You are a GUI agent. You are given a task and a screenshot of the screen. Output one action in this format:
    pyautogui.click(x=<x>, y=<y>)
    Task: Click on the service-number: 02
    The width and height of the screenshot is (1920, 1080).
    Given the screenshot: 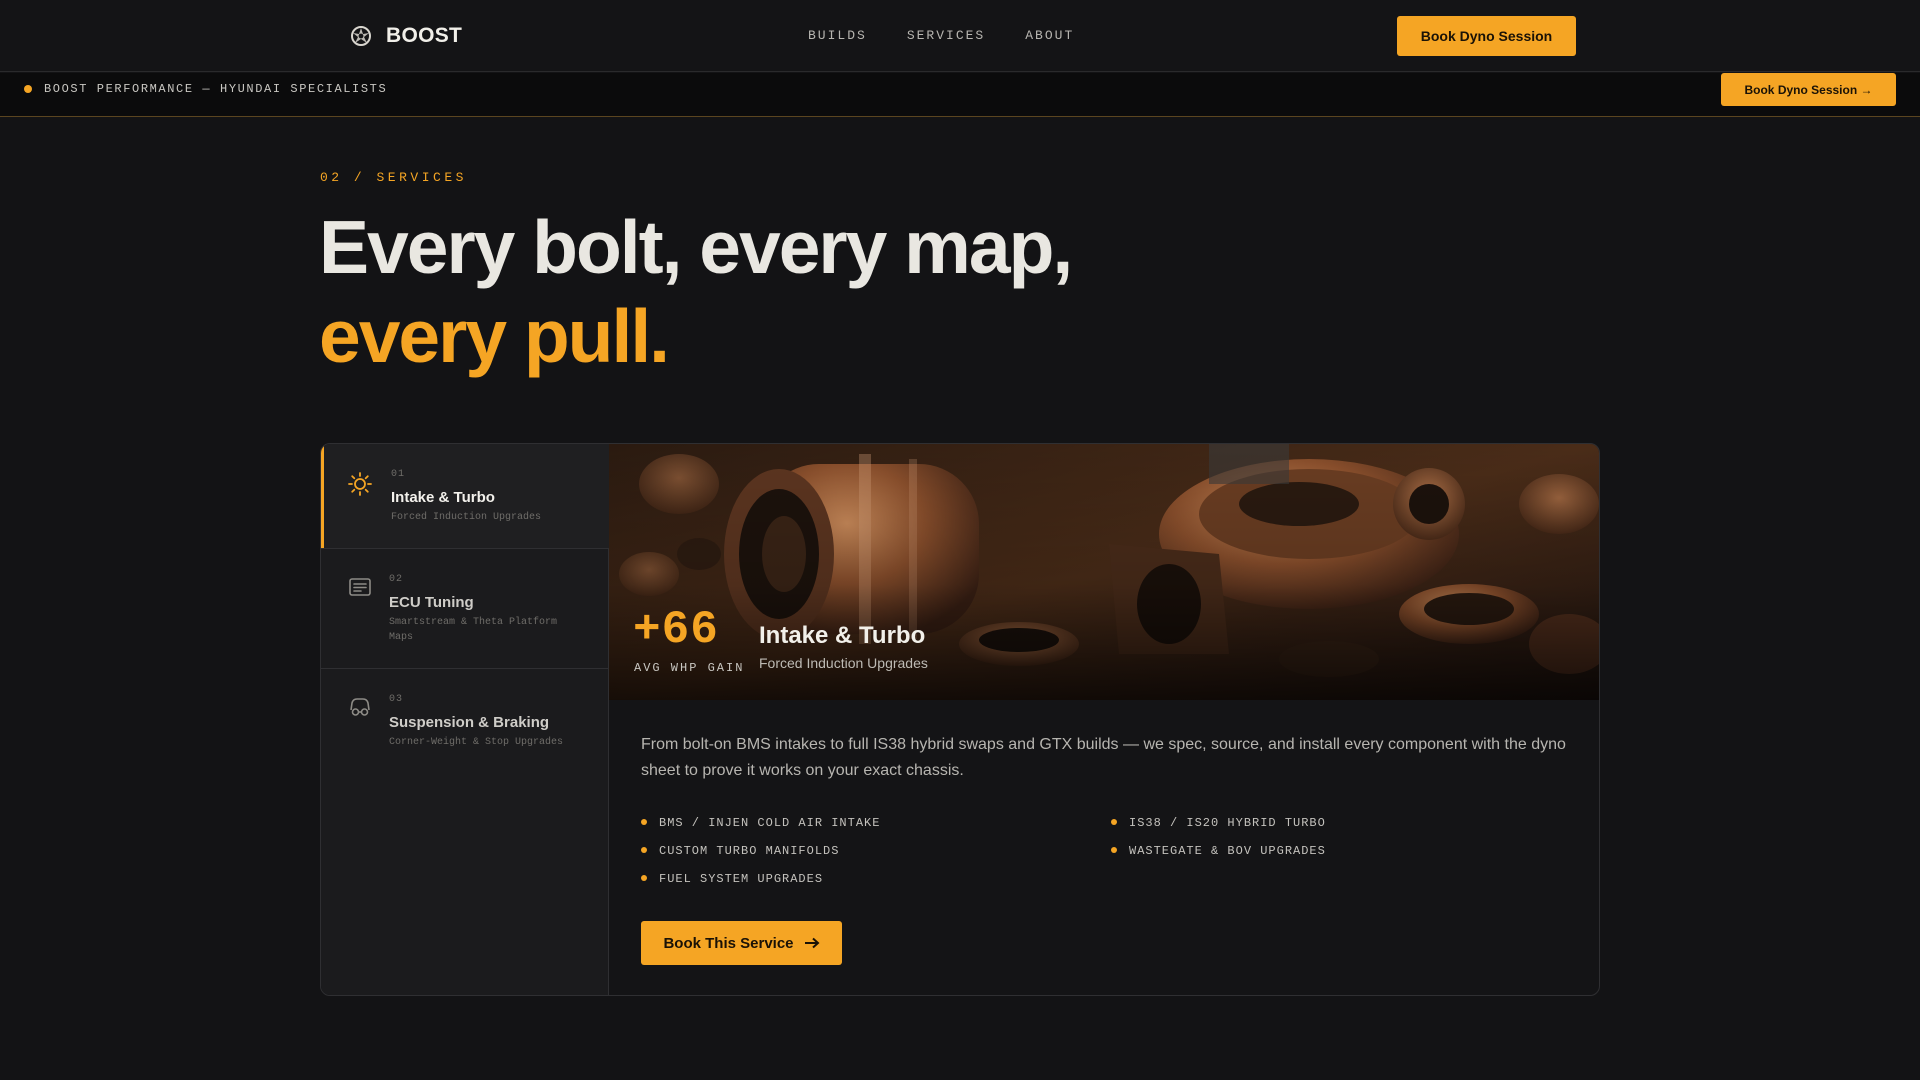 What is the action you would take?
    pyautogui.click(x=396, y=579)
    